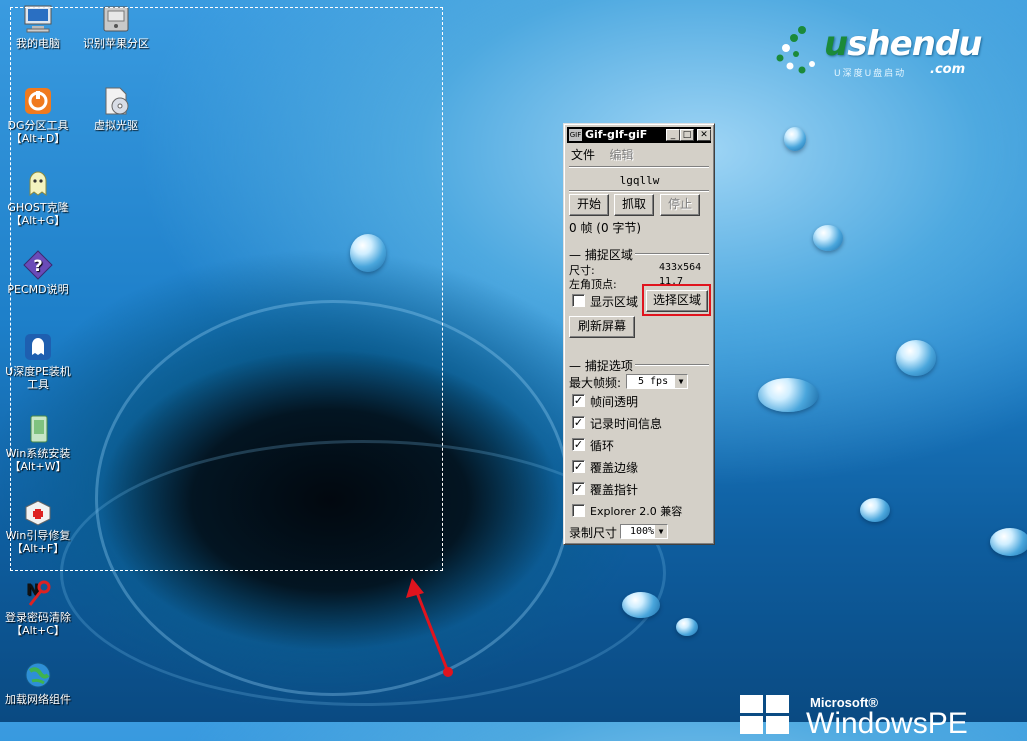 This screenshot has width=1027, height=741. What do you see at coordinates (636, 511) in the screenshot?
I see `option-label: Explorer 2.0 兼容` at bounding box center [636, 511].